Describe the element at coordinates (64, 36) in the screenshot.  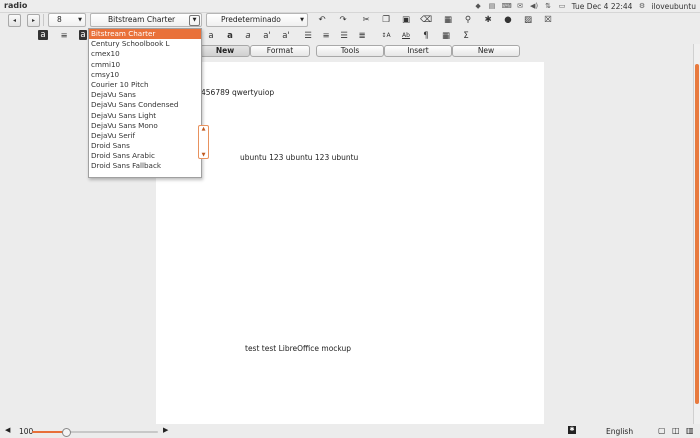
I see `list-icon: ≡` at that location.